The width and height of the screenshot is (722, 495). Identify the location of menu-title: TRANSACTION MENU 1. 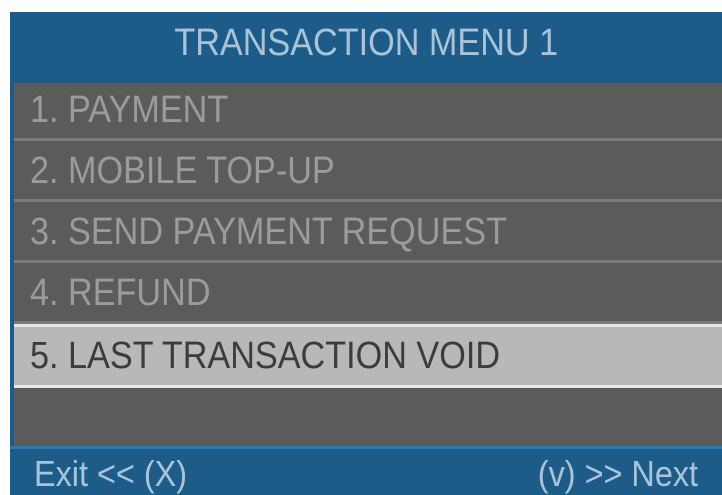
(366, 43).